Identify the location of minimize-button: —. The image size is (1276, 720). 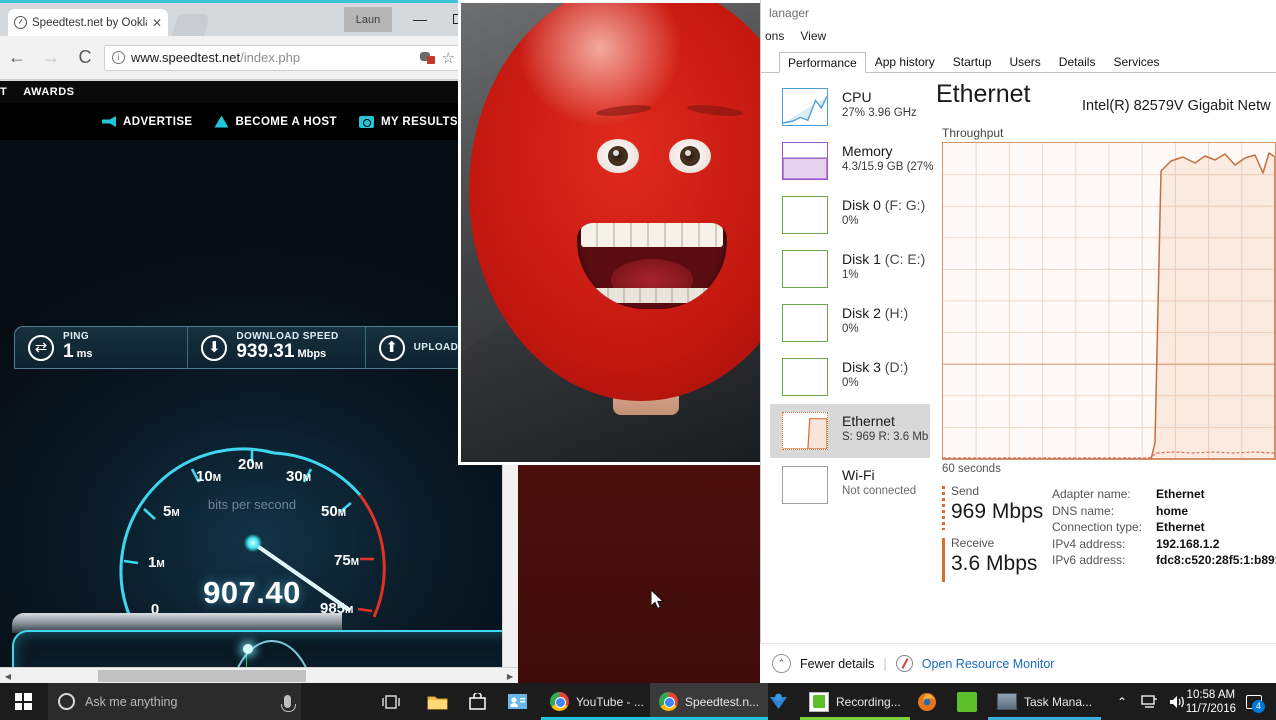
(420, 19).